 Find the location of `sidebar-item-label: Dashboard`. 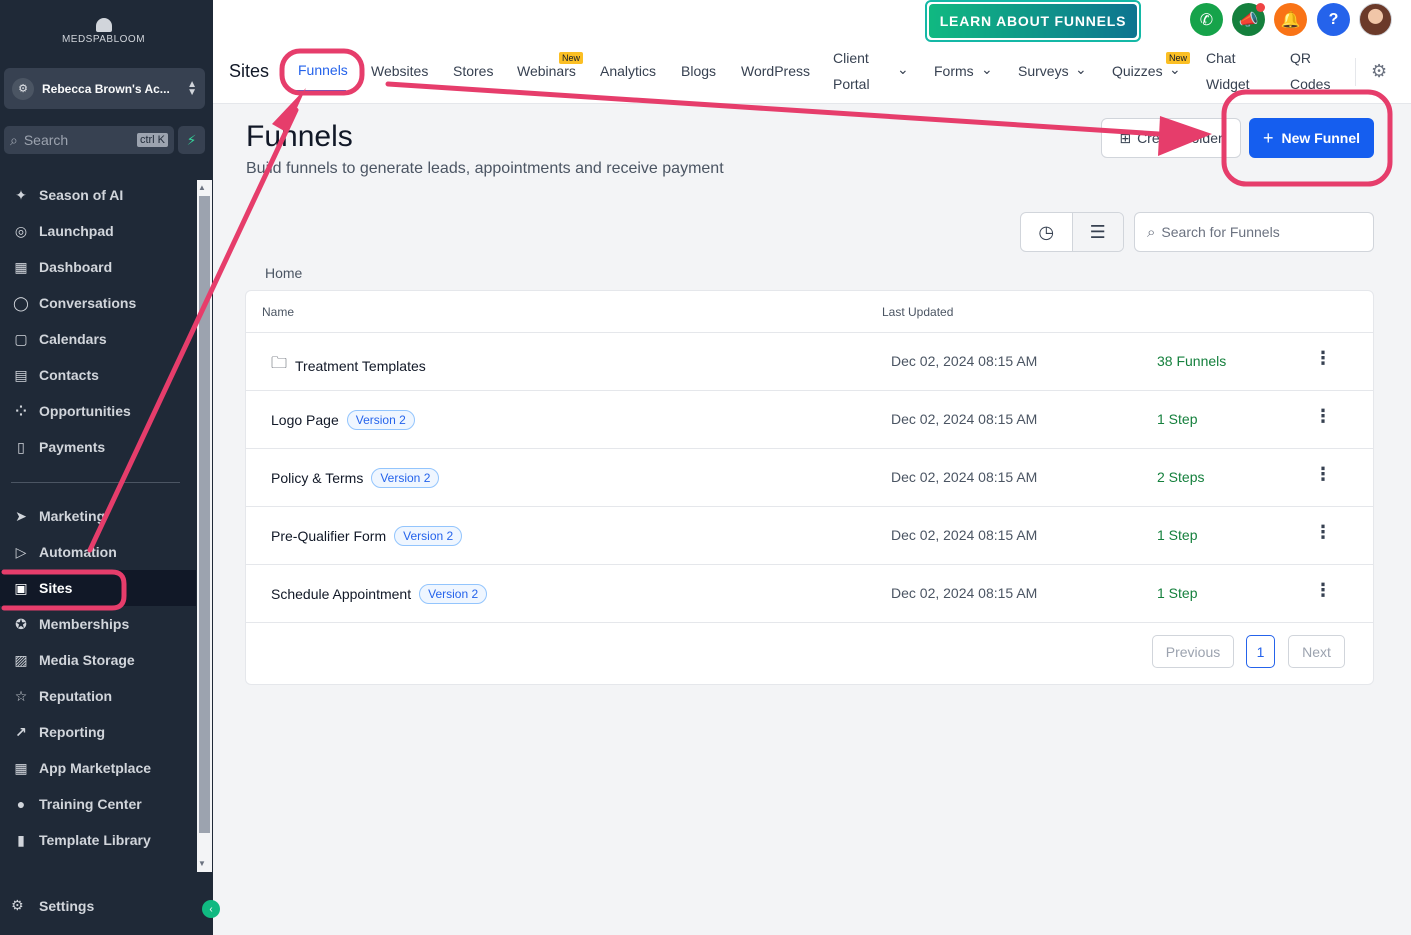

sidebar-item-label: Dashboard is located at coordinates (76, 267).